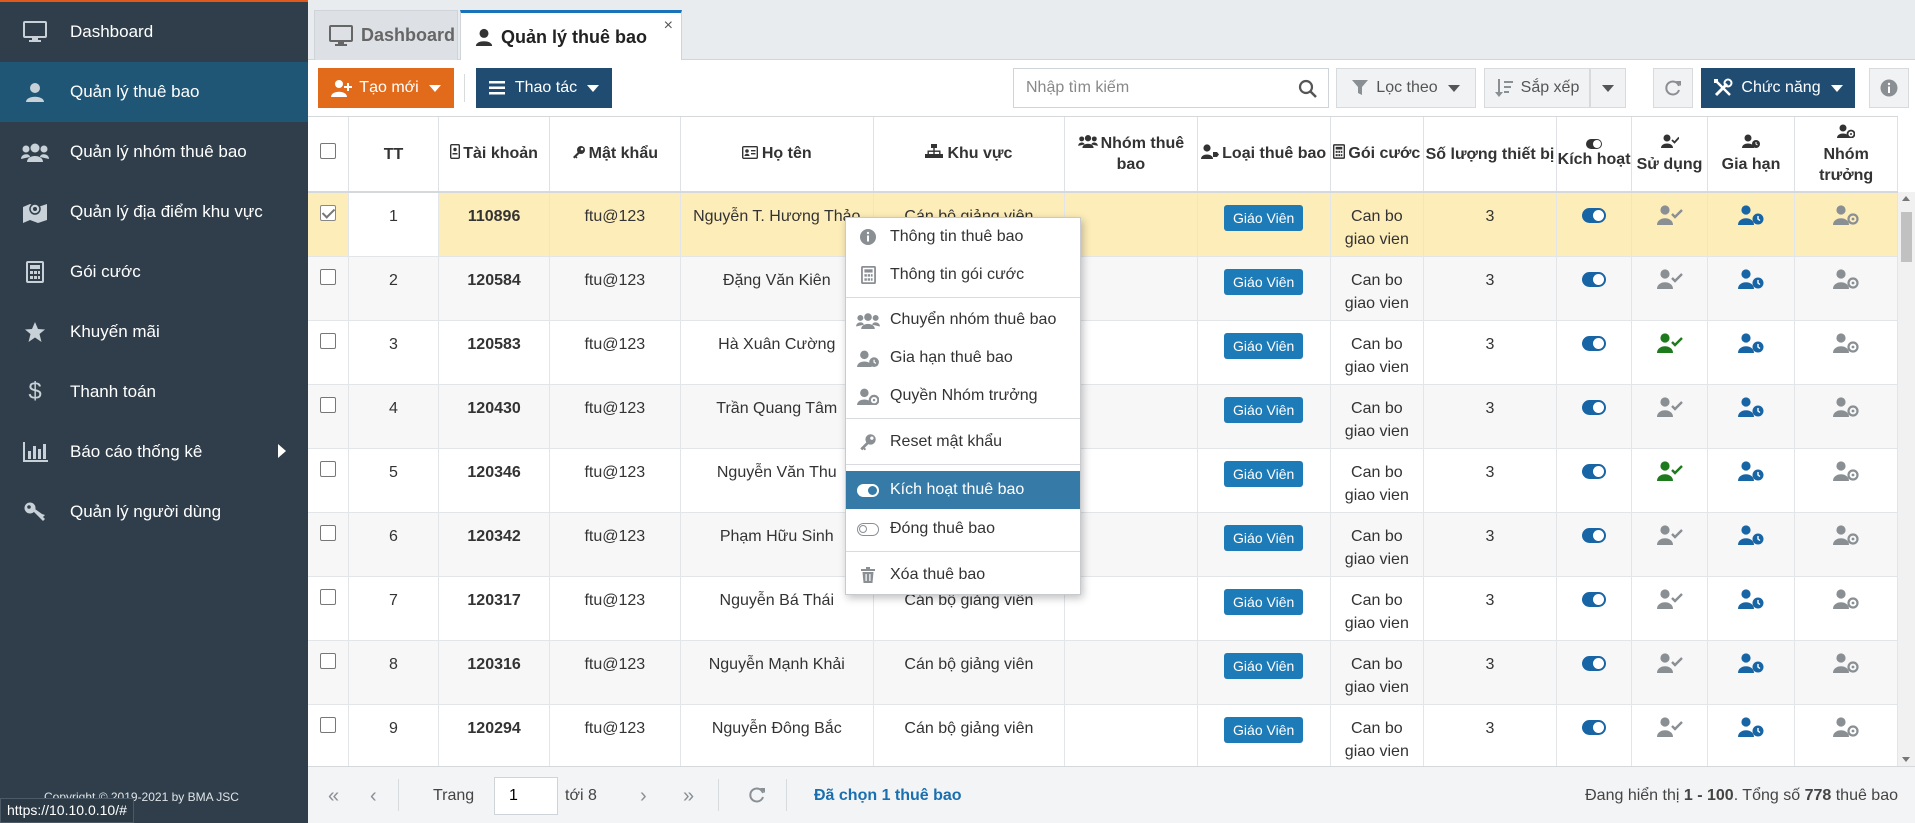 Image resolution: width=1915 pixels, height=823 pixels. Describe the element at coordinates (1906, 237) in the screenshot. I see `scrollbar-thumb` at that location.